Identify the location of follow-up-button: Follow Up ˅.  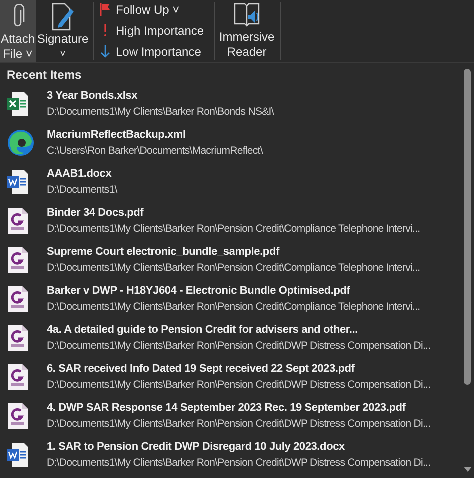
(152, 9).